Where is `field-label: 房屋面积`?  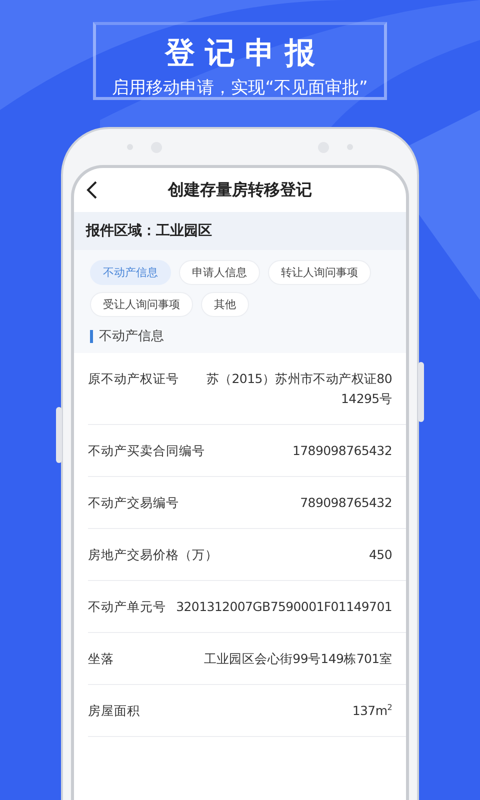 field-label: 房屋面积 is located at coordinates (114, 711).